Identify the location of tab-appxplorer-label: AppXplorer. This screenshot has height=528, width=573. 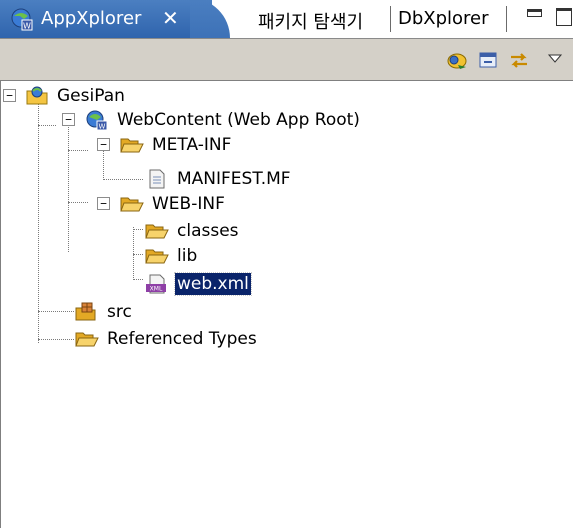
(91, 18).